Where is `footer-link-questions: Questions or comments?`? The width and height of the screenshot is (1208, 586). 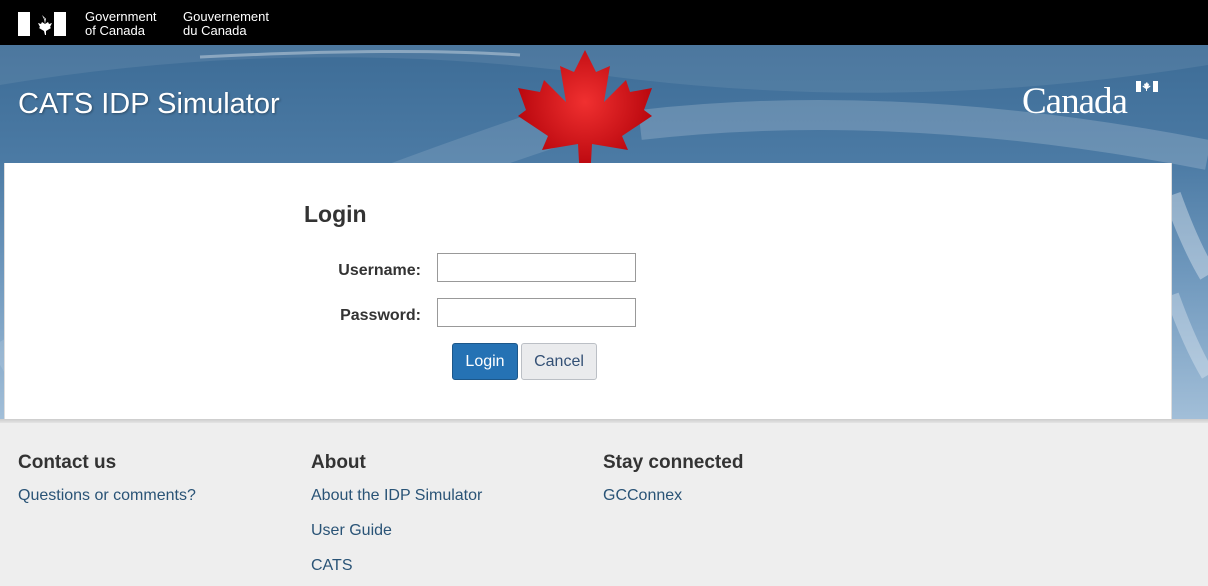
footer-link-questions: Questions or comments? is located at coordinates (107, 495).